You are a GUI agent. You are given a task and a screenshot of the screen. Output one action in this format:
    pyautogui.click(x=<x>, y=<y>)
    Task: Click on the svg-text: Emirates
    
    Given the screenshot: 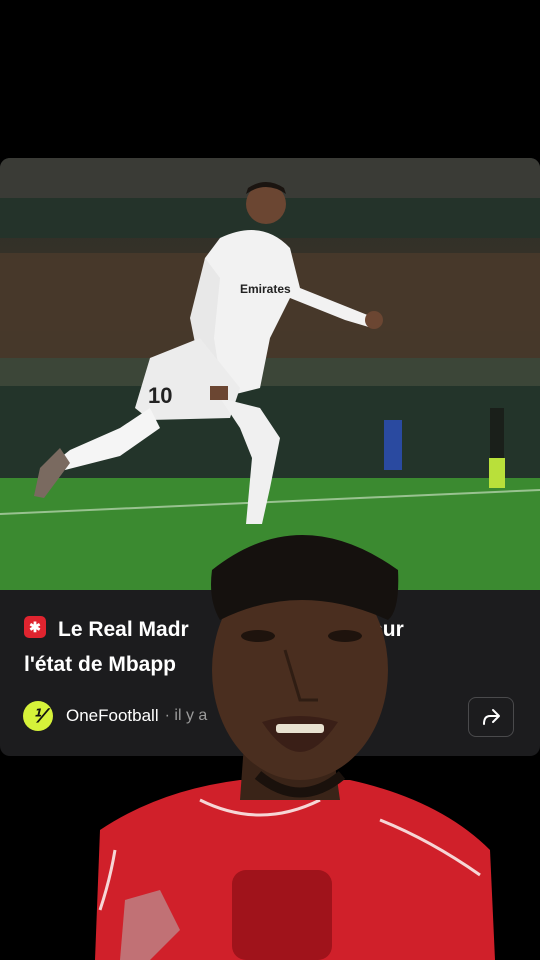 What is the action you would take?
    pyautogui.click(x=265, y=289)
    